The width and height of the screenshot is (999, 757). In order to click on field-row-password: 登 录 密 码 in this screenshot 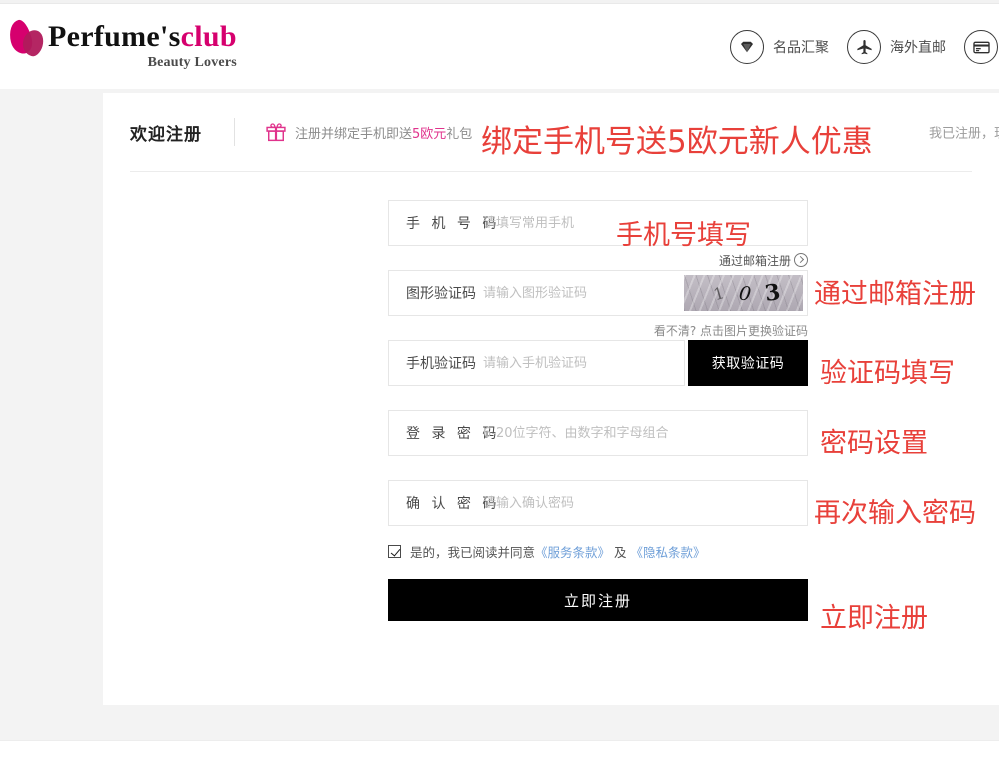, I will do `click(598, 445)`.